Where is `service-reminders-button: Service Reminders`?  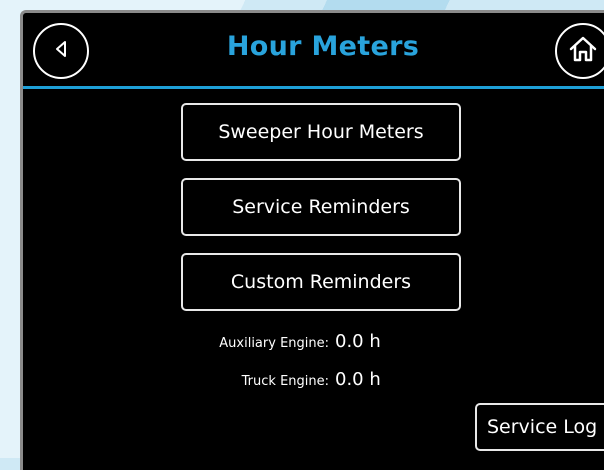
service-reminders-button: Service Reminders is located at coordinates (321, 207).